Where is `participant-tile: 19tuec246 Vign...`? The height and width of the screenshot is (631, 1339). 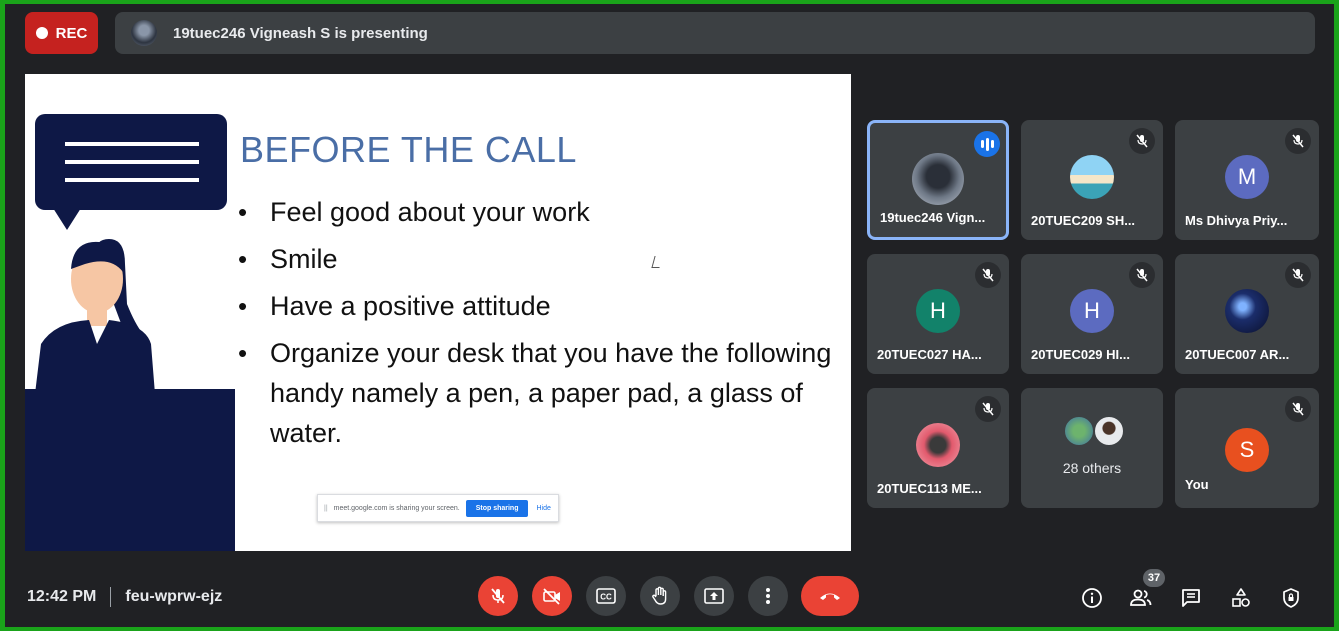 participant-tile: 19tuec246 Vign... is located at coordinates (938, 180).